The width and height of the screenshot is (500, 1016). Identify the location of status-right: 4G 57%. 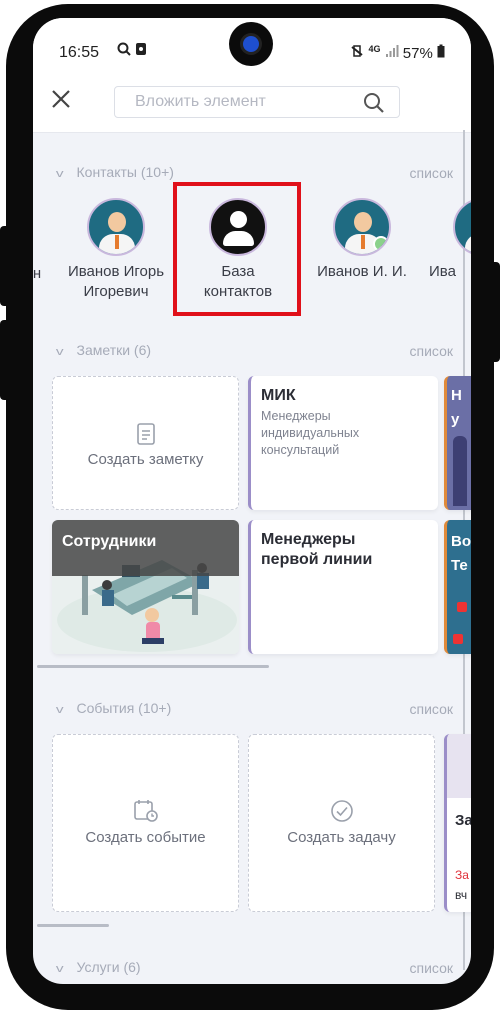
(397, 53).